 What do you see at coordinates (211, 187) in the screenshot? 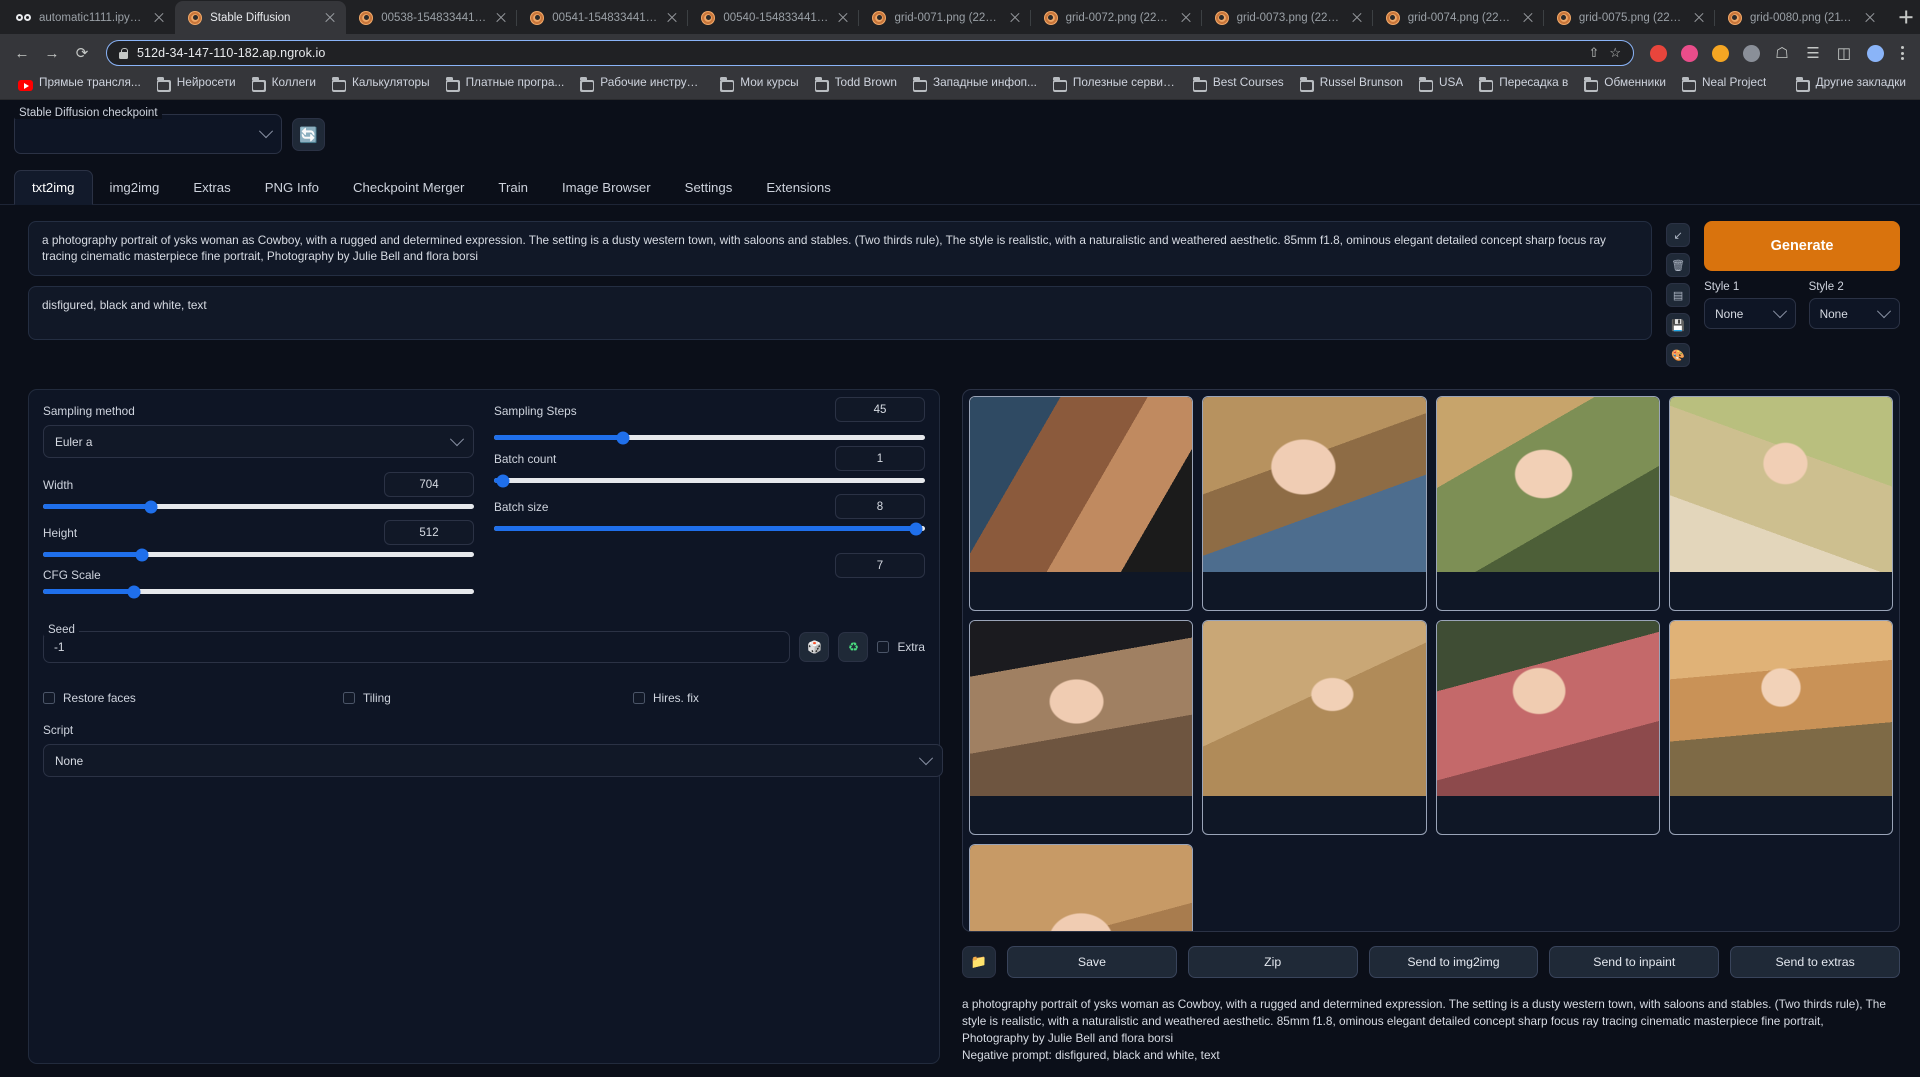
I see `tab-extras: Extras` at bounding box center [211, 187].